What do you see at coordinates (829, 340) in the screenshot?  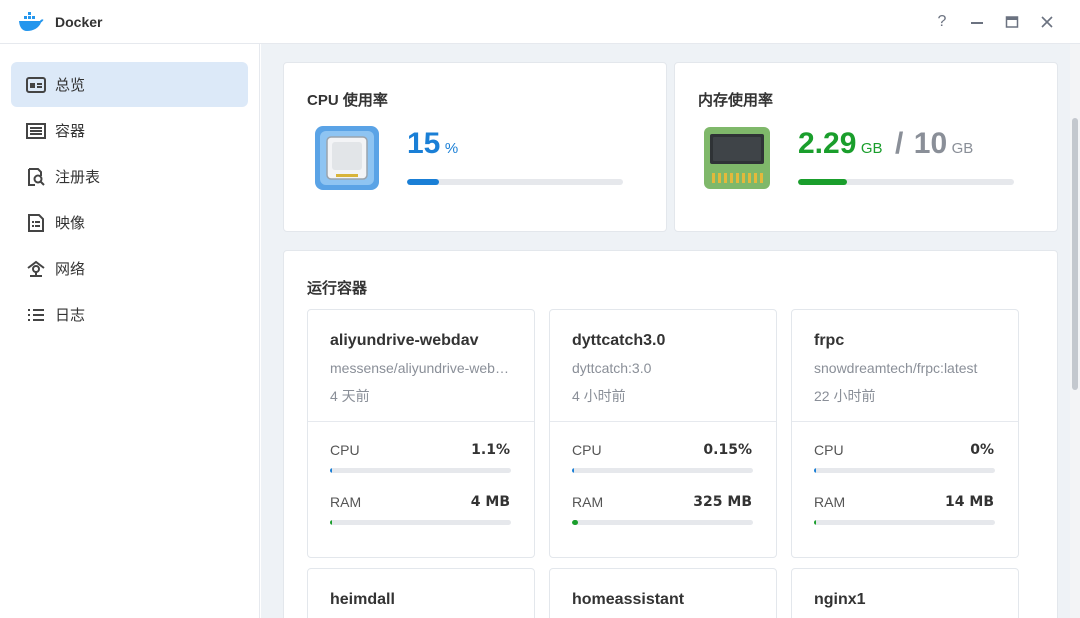 I see `container-name: frpc` at bounding box center [829, 340].